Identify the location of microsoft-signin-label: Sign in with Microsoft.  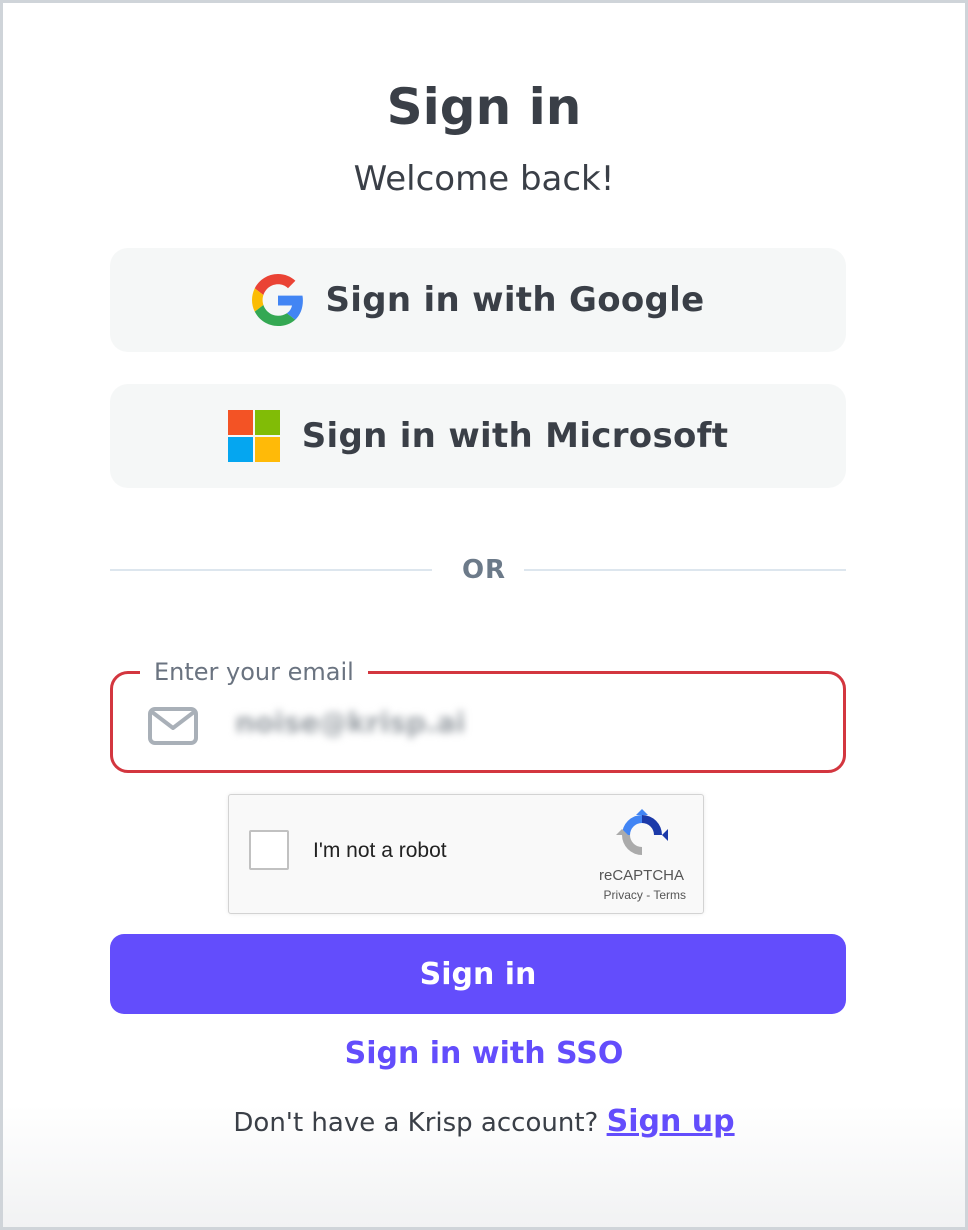
(515, 436).